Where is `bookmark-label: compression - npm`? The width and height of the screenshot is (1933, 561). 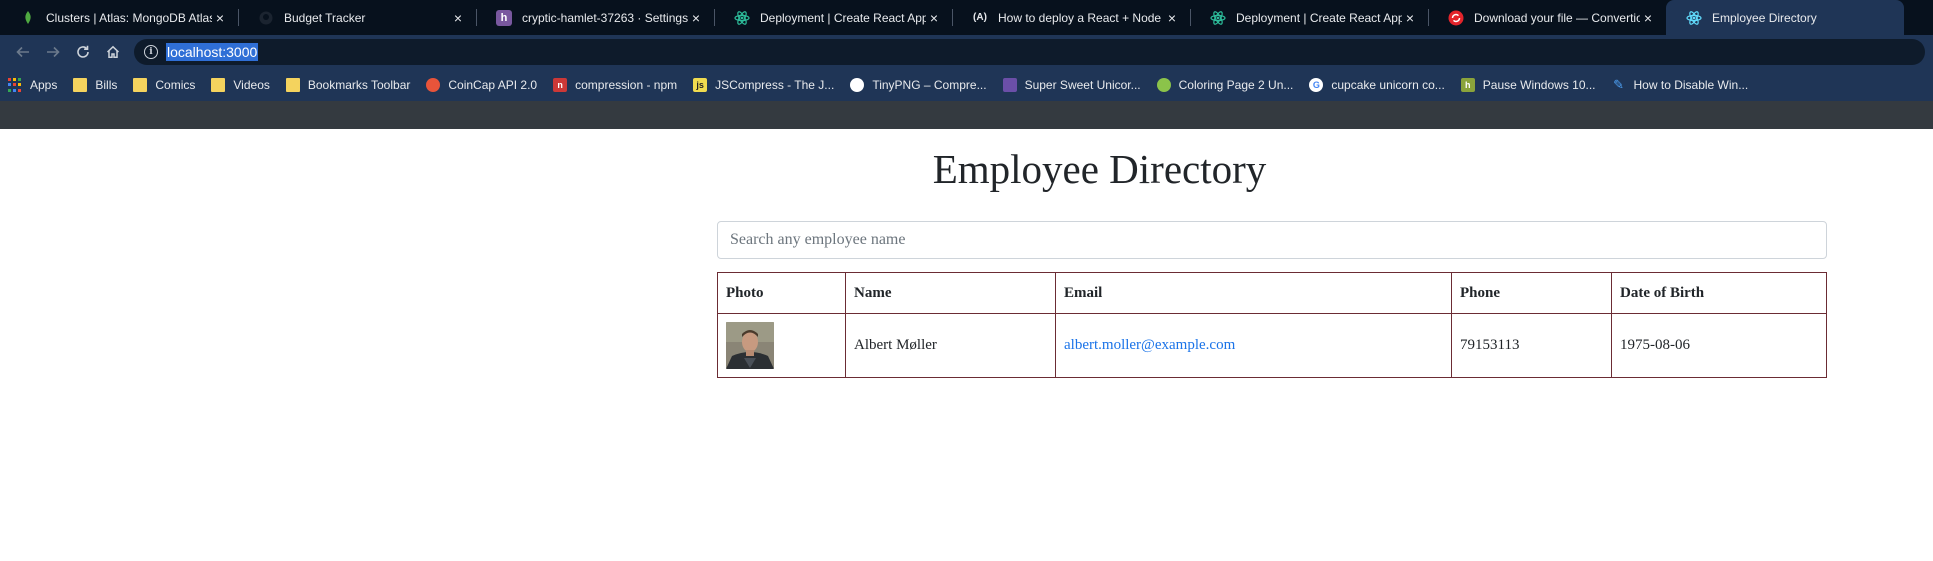 bookmark-label: compression - npm is located at coordinates (626, 85).